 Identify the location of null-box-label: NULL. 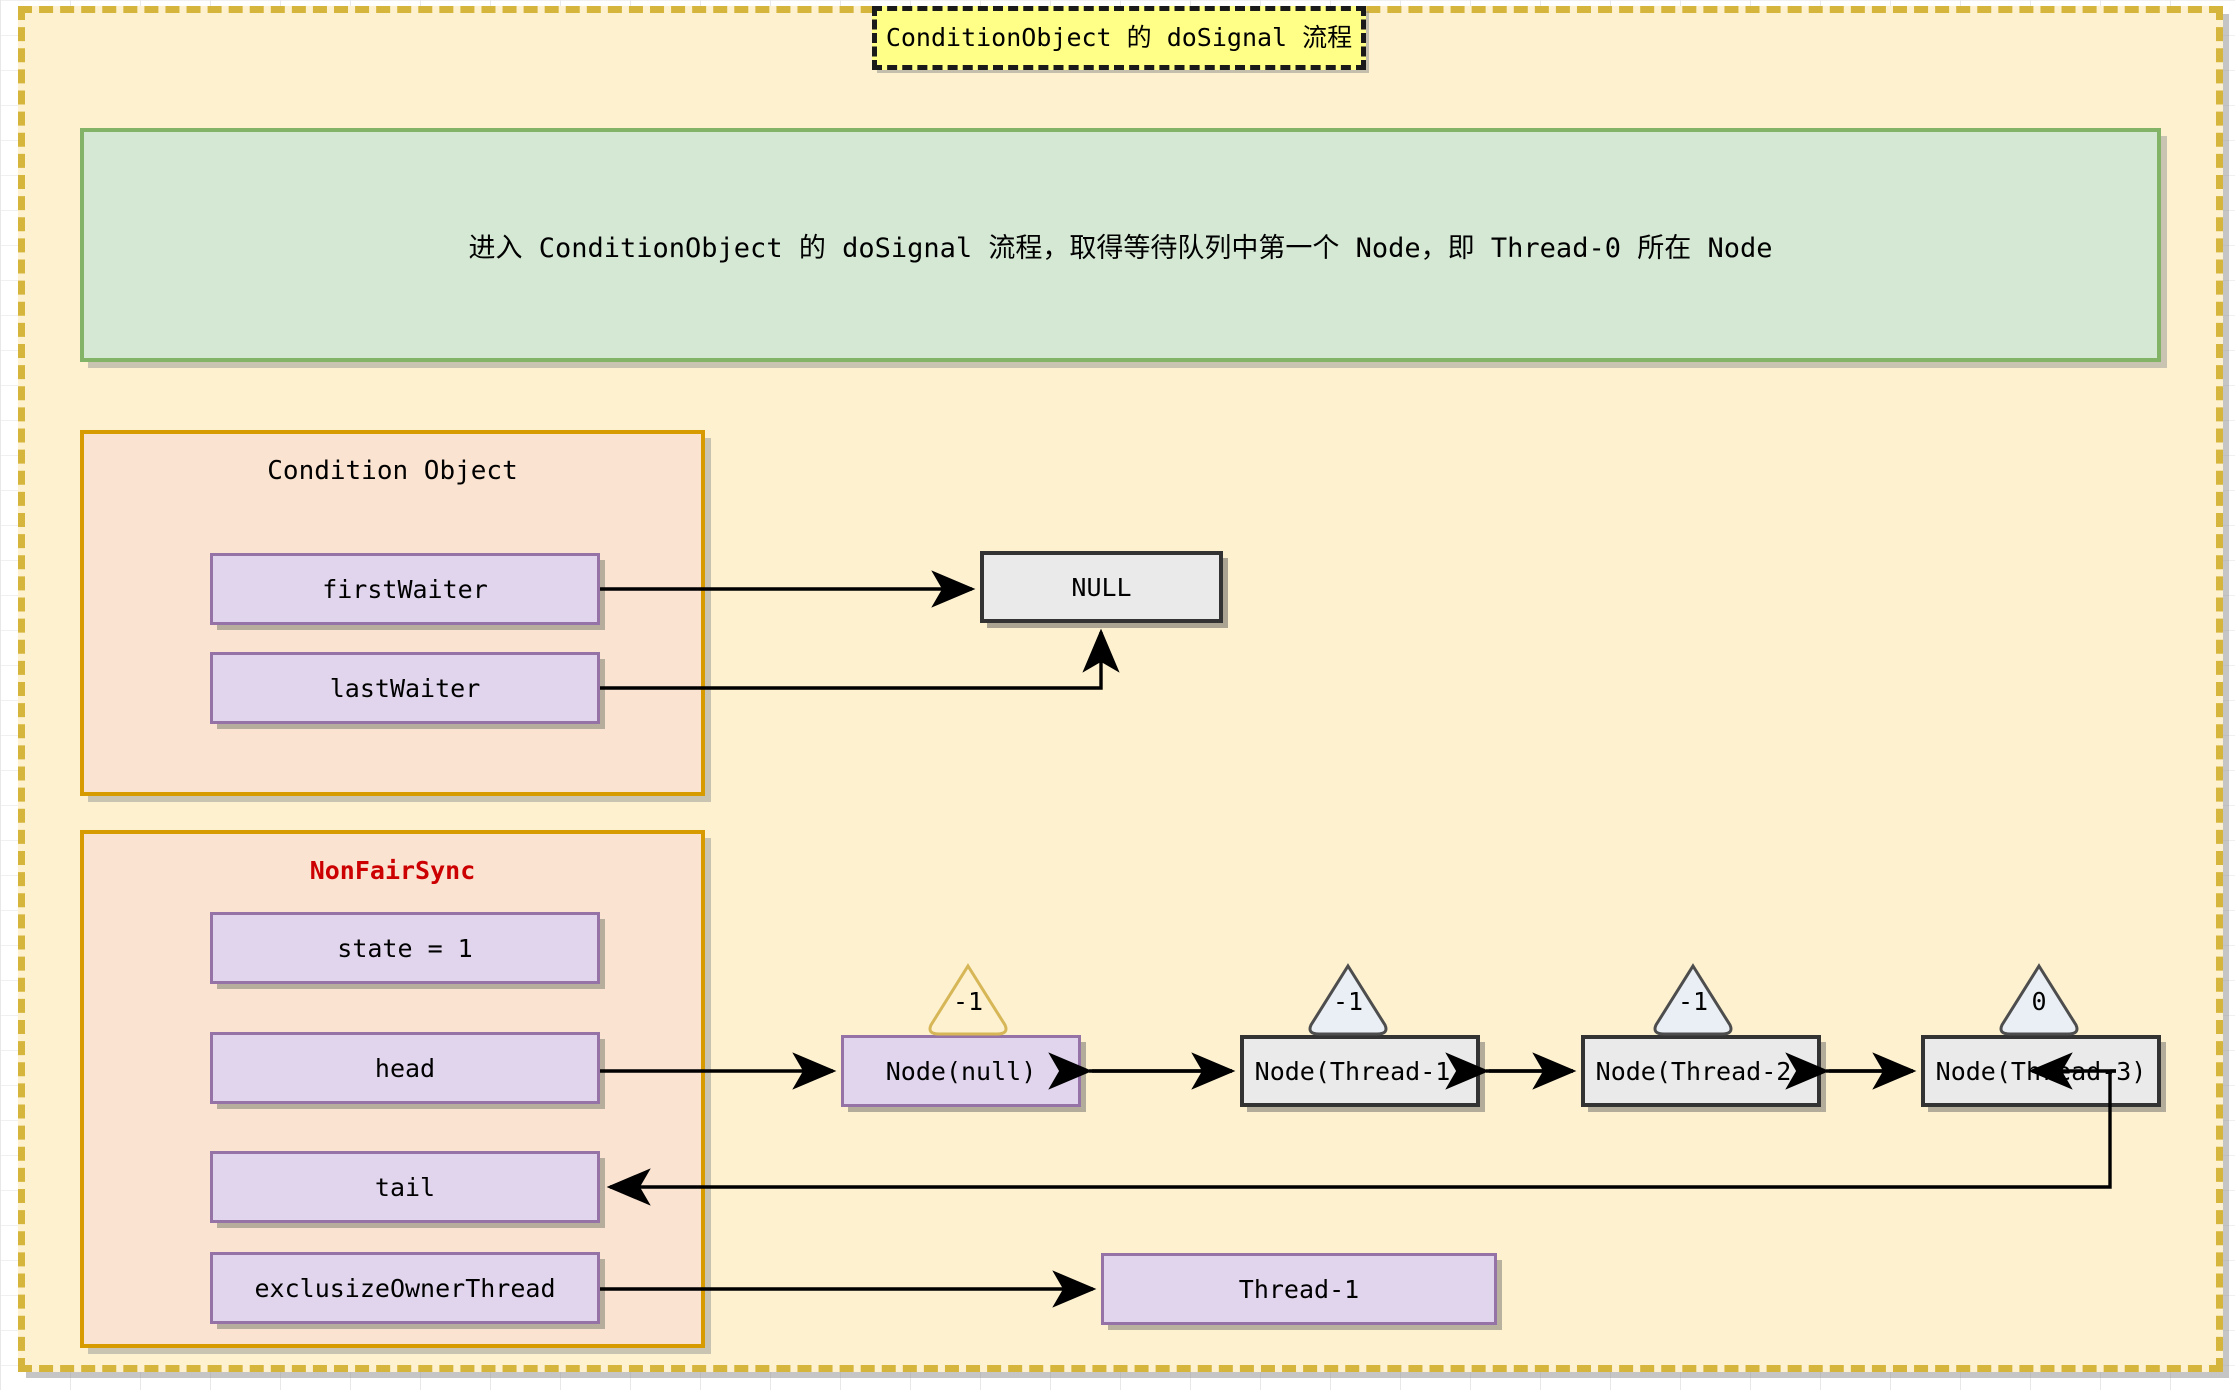
(1101, 587).